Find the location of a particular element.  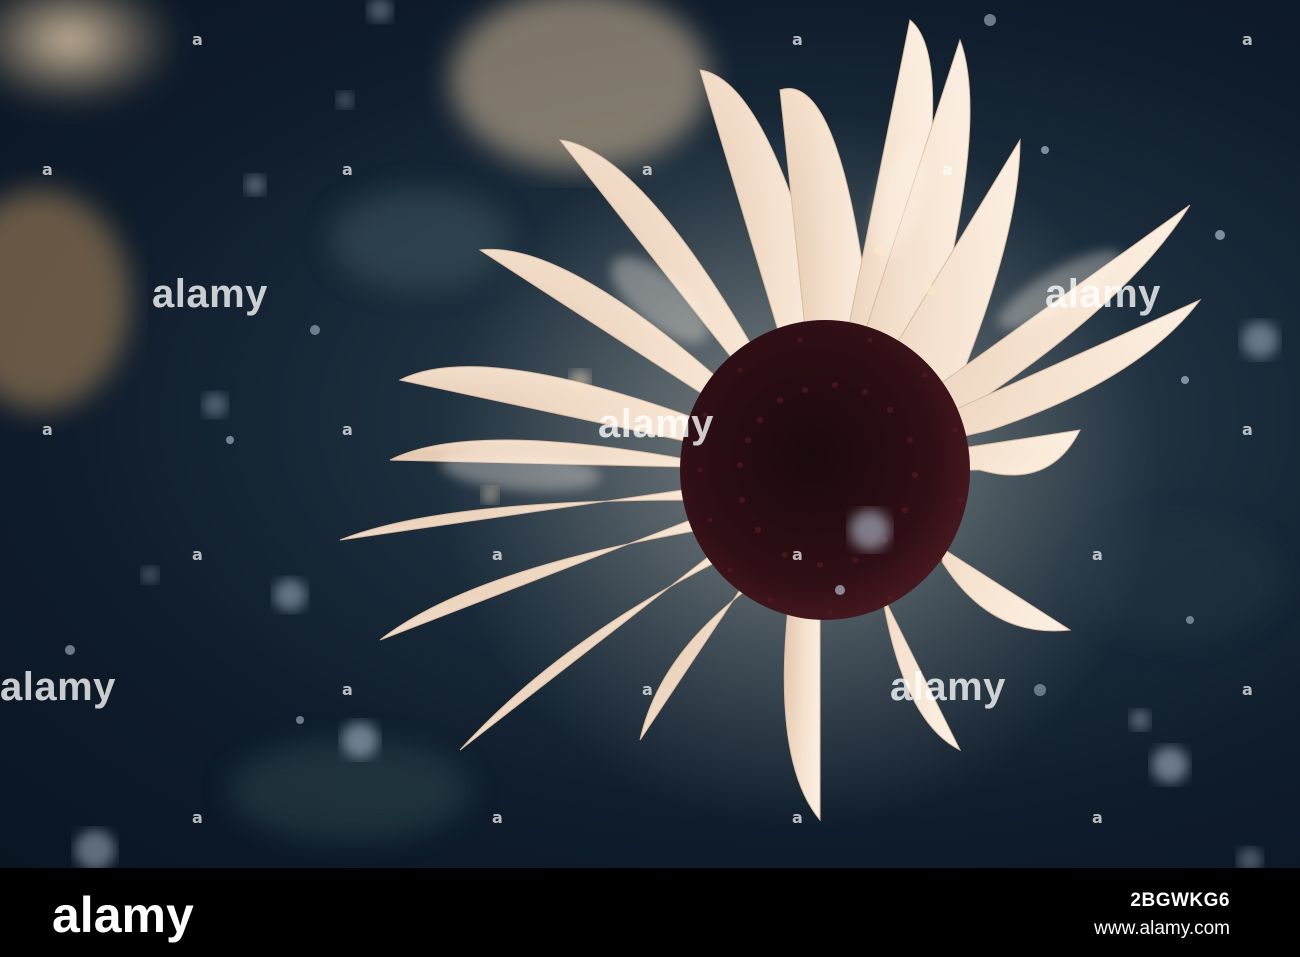

sunflower-center is located at coordinates (825, 470).